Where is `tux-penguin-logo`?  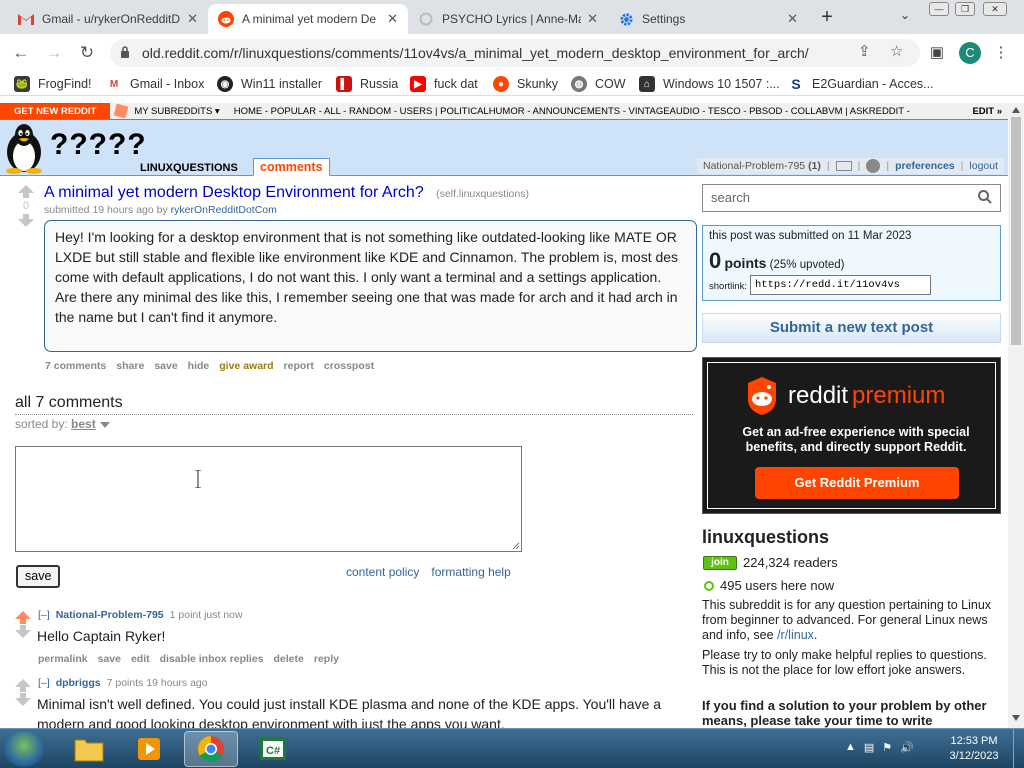 tux-penguin-logo is located at coordinates (24, 148).